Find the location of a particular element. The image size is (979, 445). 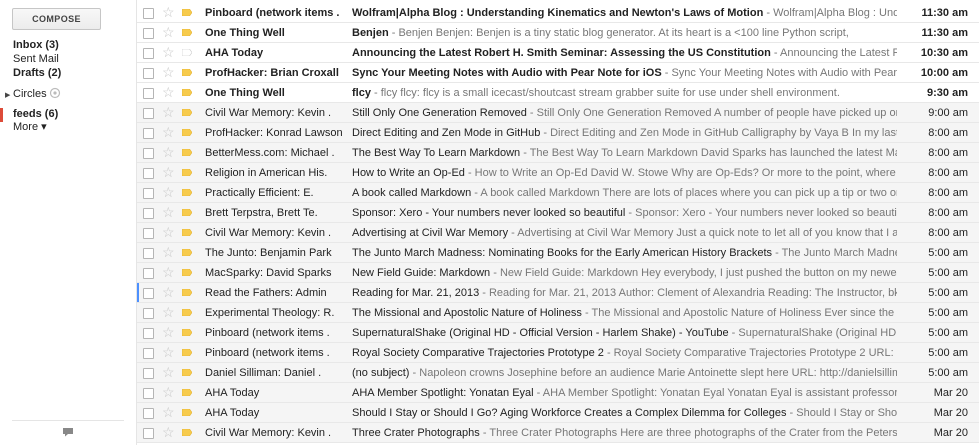

circles-icon is located at coordinates (55, 93).